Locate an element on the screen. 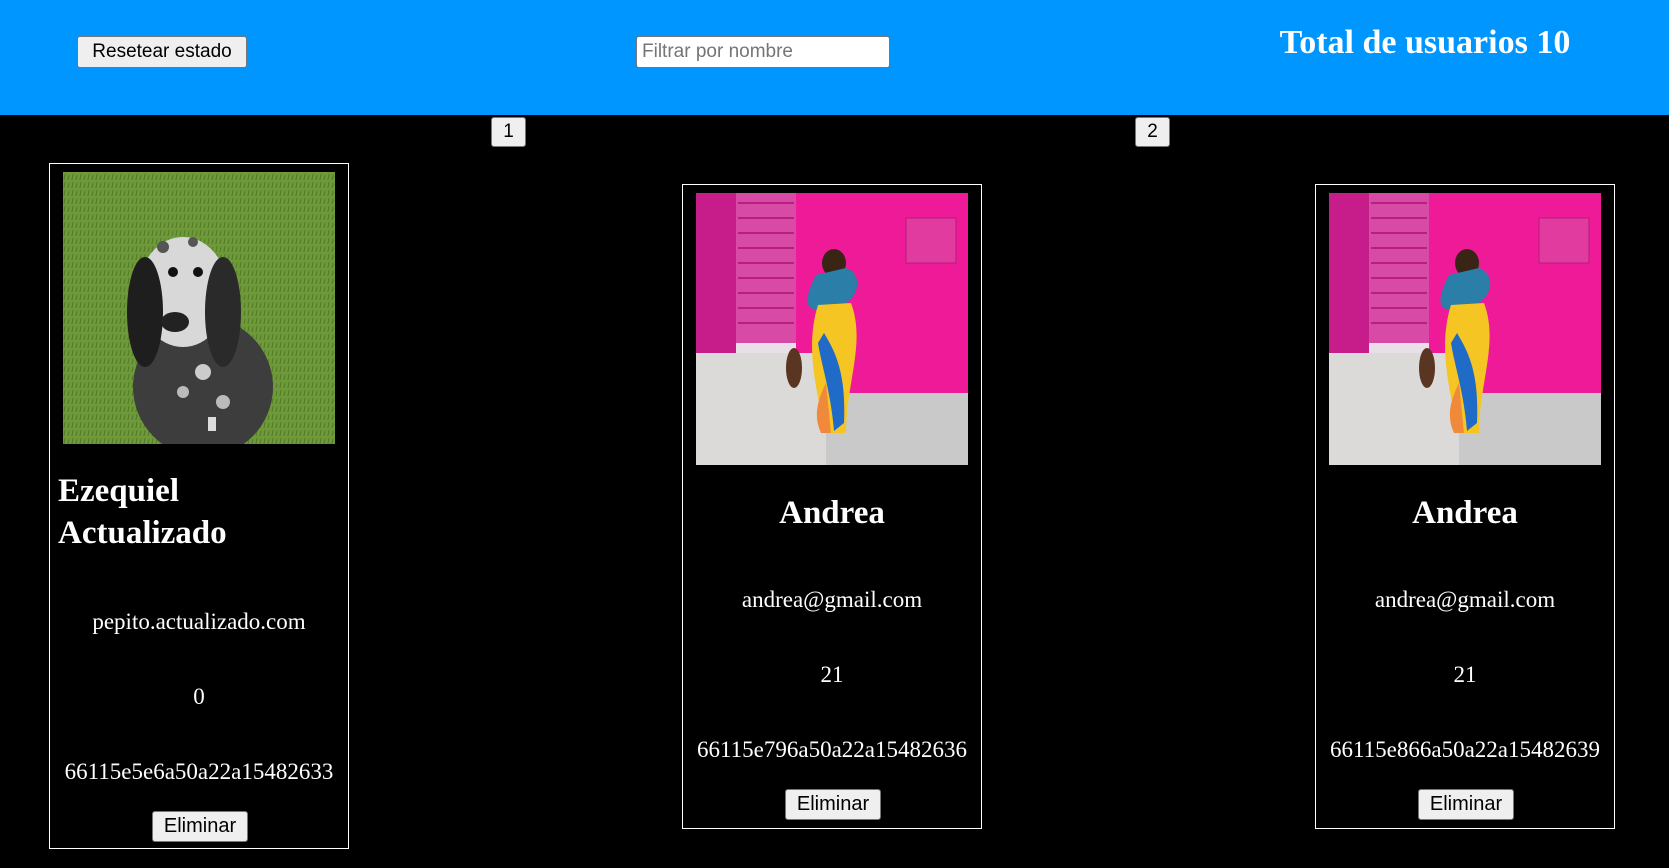 The width and height of the screenshot is (1669, 868). user-id: 66115e866a50a22a15482639 is located at coordinates (1465, 749).